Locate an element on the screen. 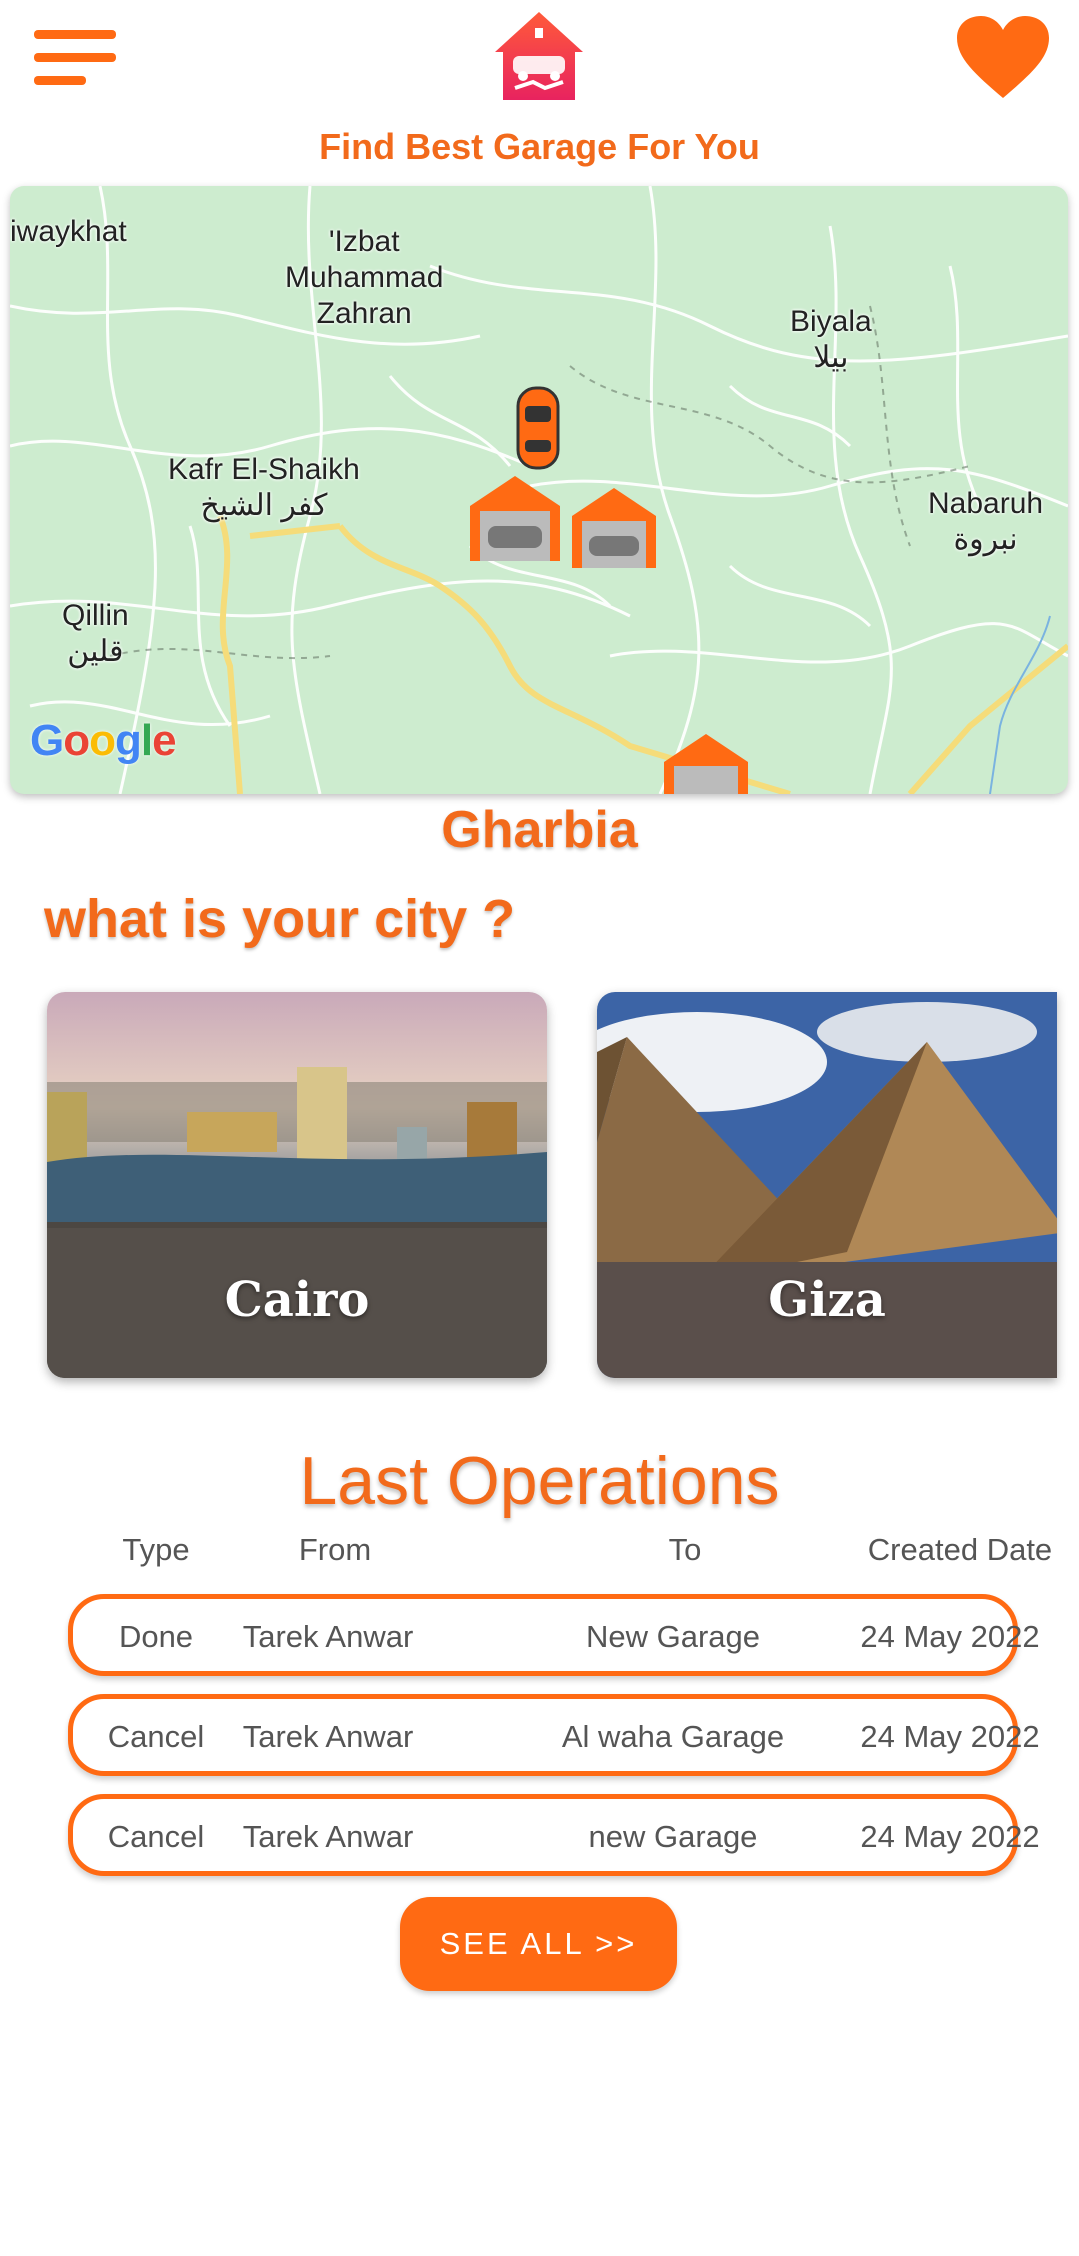 The height and width of the screenshot is (2256, 1079). column-header-from: From is located at coordinates (335, 1549).